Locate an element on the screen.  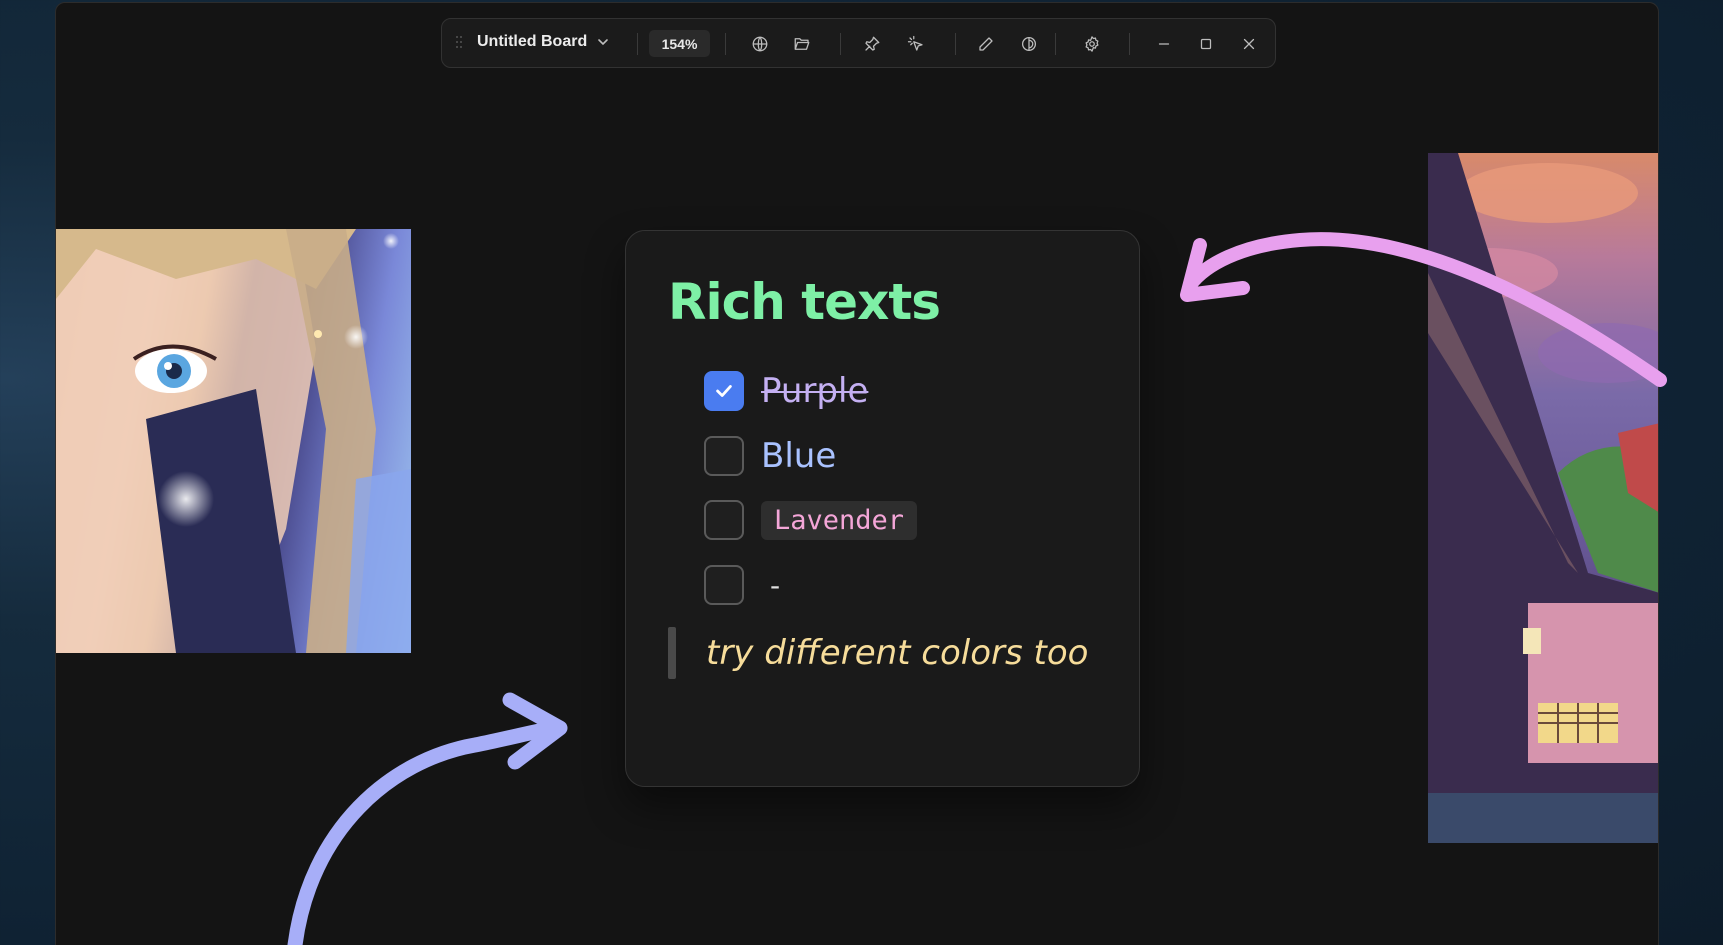
maximize-icon is located at coordinates (1206, 44).